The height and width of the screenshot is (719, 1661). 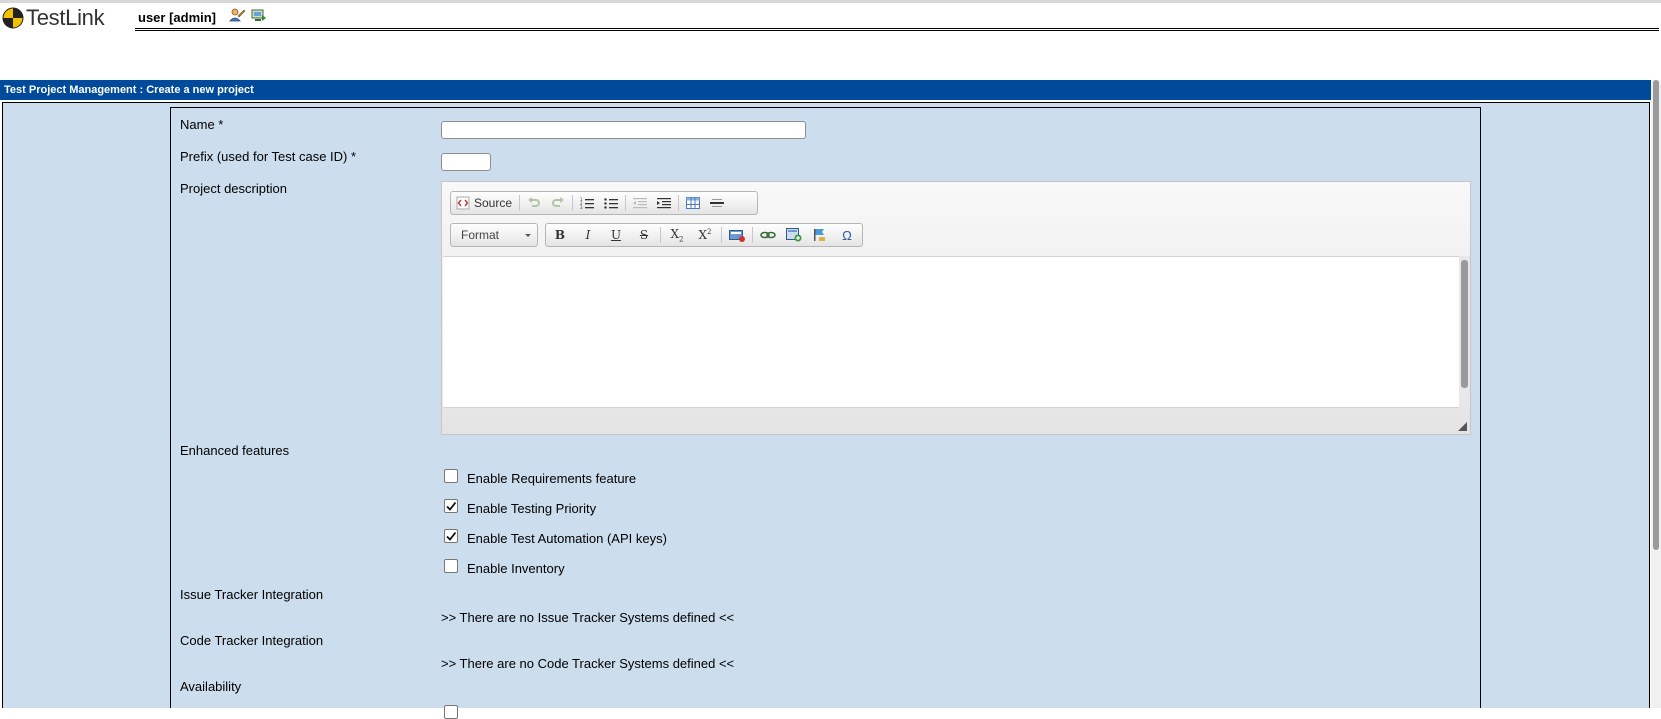 I want to click on testing-priority-checkbox, so click(x=451, y=505).